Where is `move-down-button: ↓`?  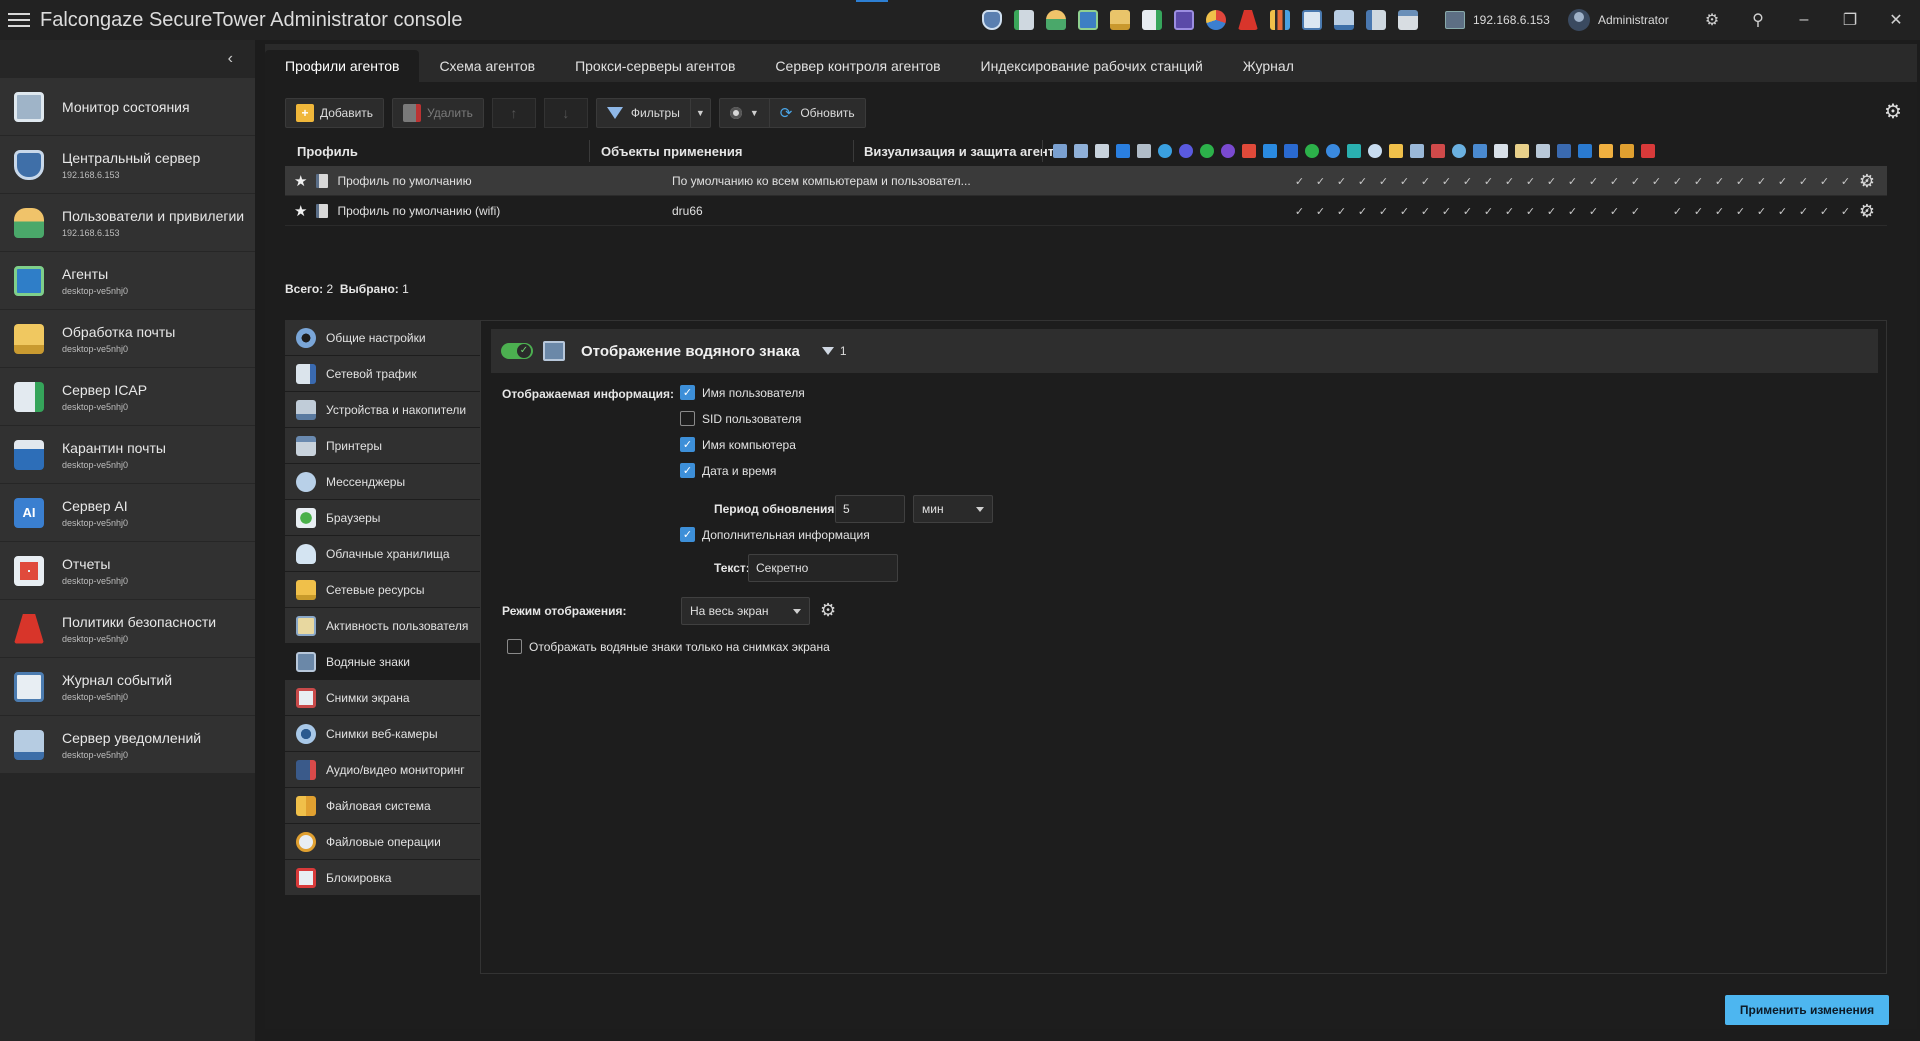
move-down-button: ↓ is located at coordinates (565, 113).